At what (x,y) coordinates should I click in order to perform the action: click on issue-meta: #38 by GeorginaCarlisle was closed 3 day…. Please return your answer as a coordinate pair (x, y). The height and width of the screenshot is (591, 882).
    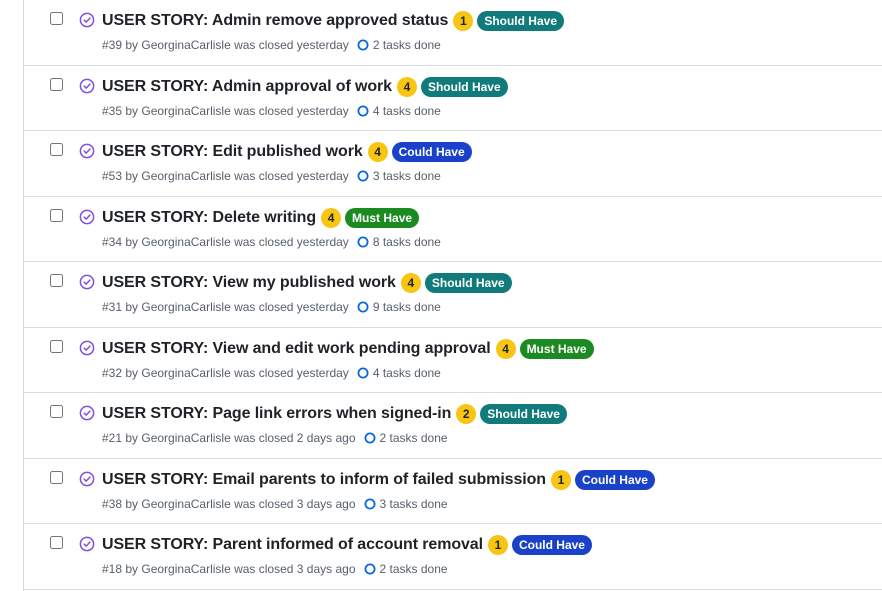
    Looking at the image, I should click on (275, 504).